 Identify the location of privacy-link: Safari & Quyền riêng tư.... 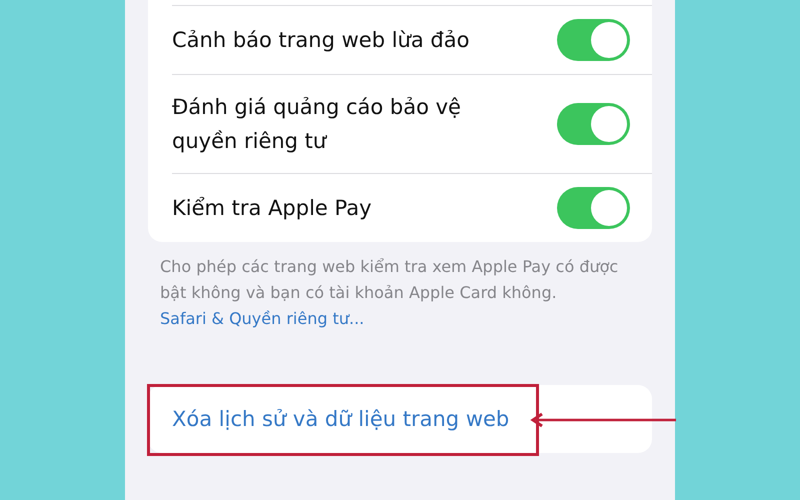
(400, 319).